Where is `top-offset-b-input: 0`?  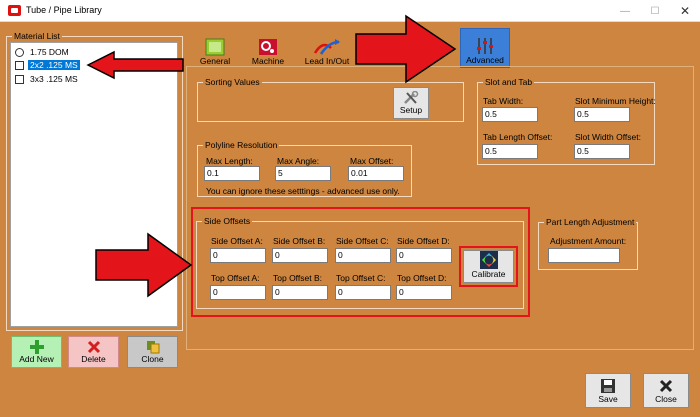
top-offset-b-input: 0 is located at coordinates (300, 292).